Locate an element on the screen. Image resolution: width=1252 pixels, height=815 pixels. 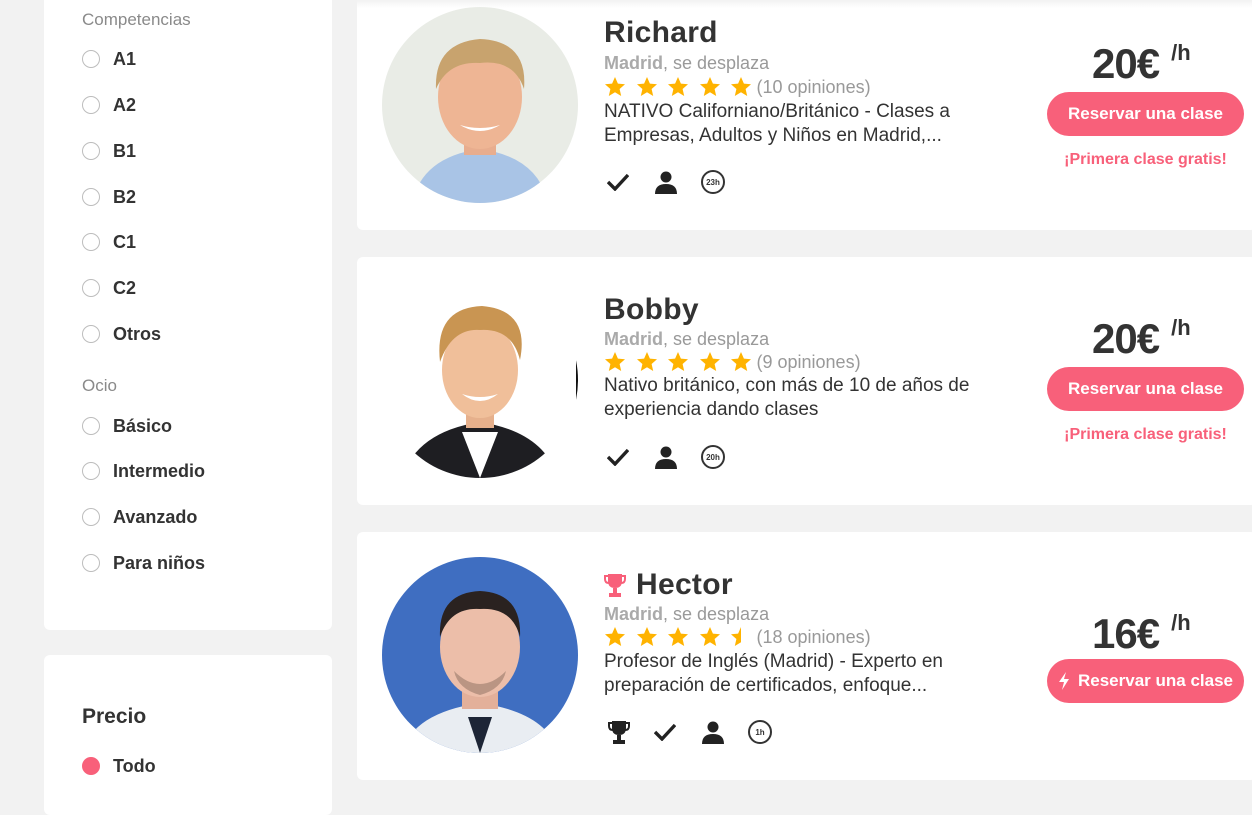
teacher-name-row: Hector is located at coordinates (668, 585).